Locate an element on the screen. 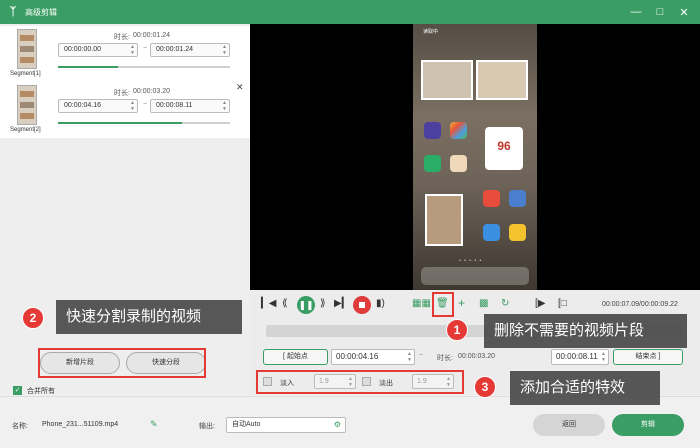  segment-end-input: 00:00:01.24 ▲ ▼ is located at coordinates (190, 50).